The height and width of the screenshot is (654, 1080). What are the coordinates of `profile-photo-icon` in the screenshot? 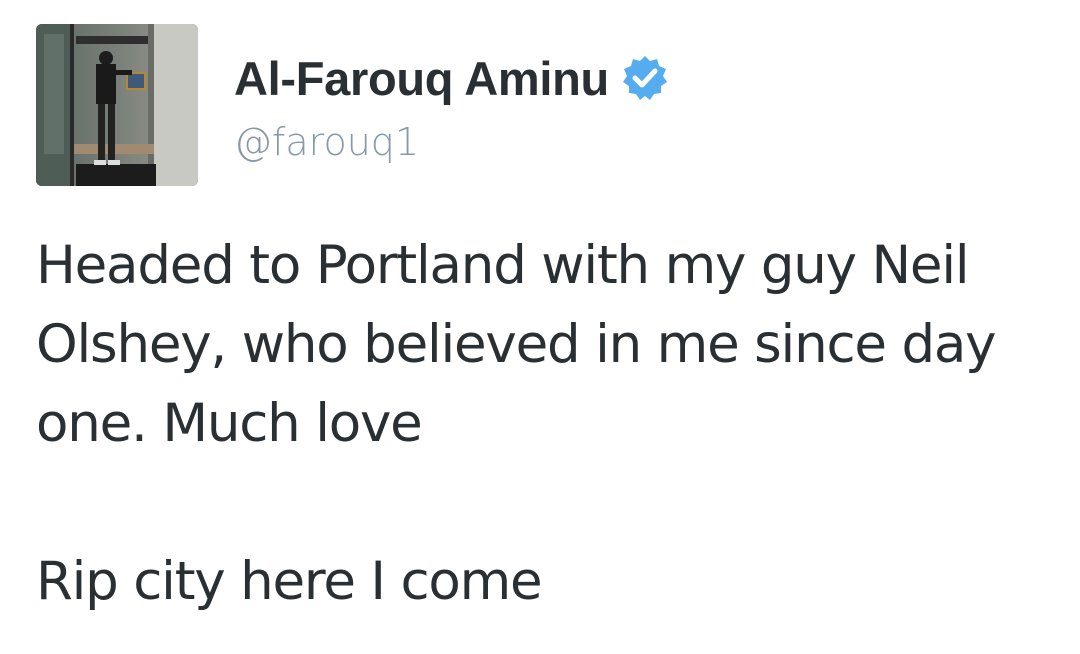 It's located at (117, 105).